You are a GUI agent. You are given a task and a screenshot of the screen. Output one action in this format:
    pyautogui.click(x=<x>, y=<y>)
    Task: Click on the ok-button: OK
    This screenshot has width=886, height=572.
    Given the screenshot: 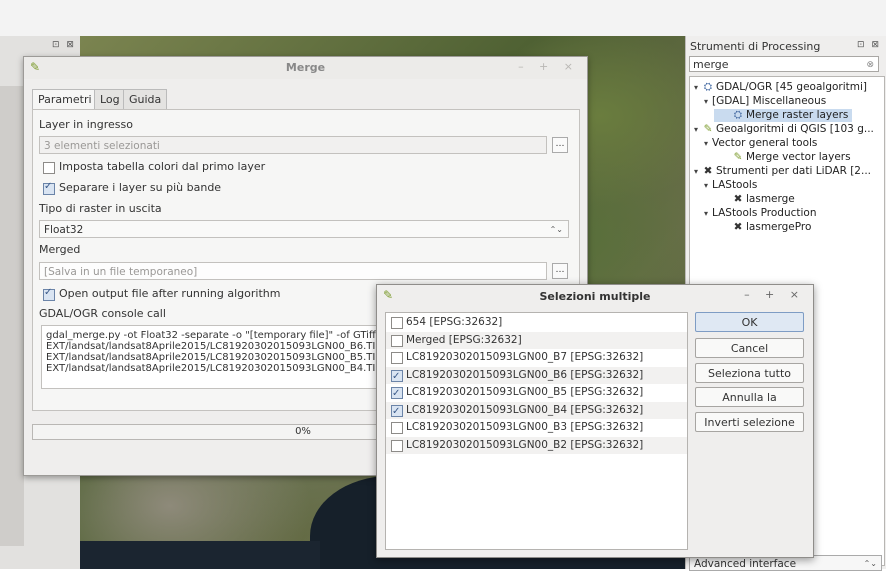 What is the action you would take?
    pyautogui.click(x=749, y=322)
    